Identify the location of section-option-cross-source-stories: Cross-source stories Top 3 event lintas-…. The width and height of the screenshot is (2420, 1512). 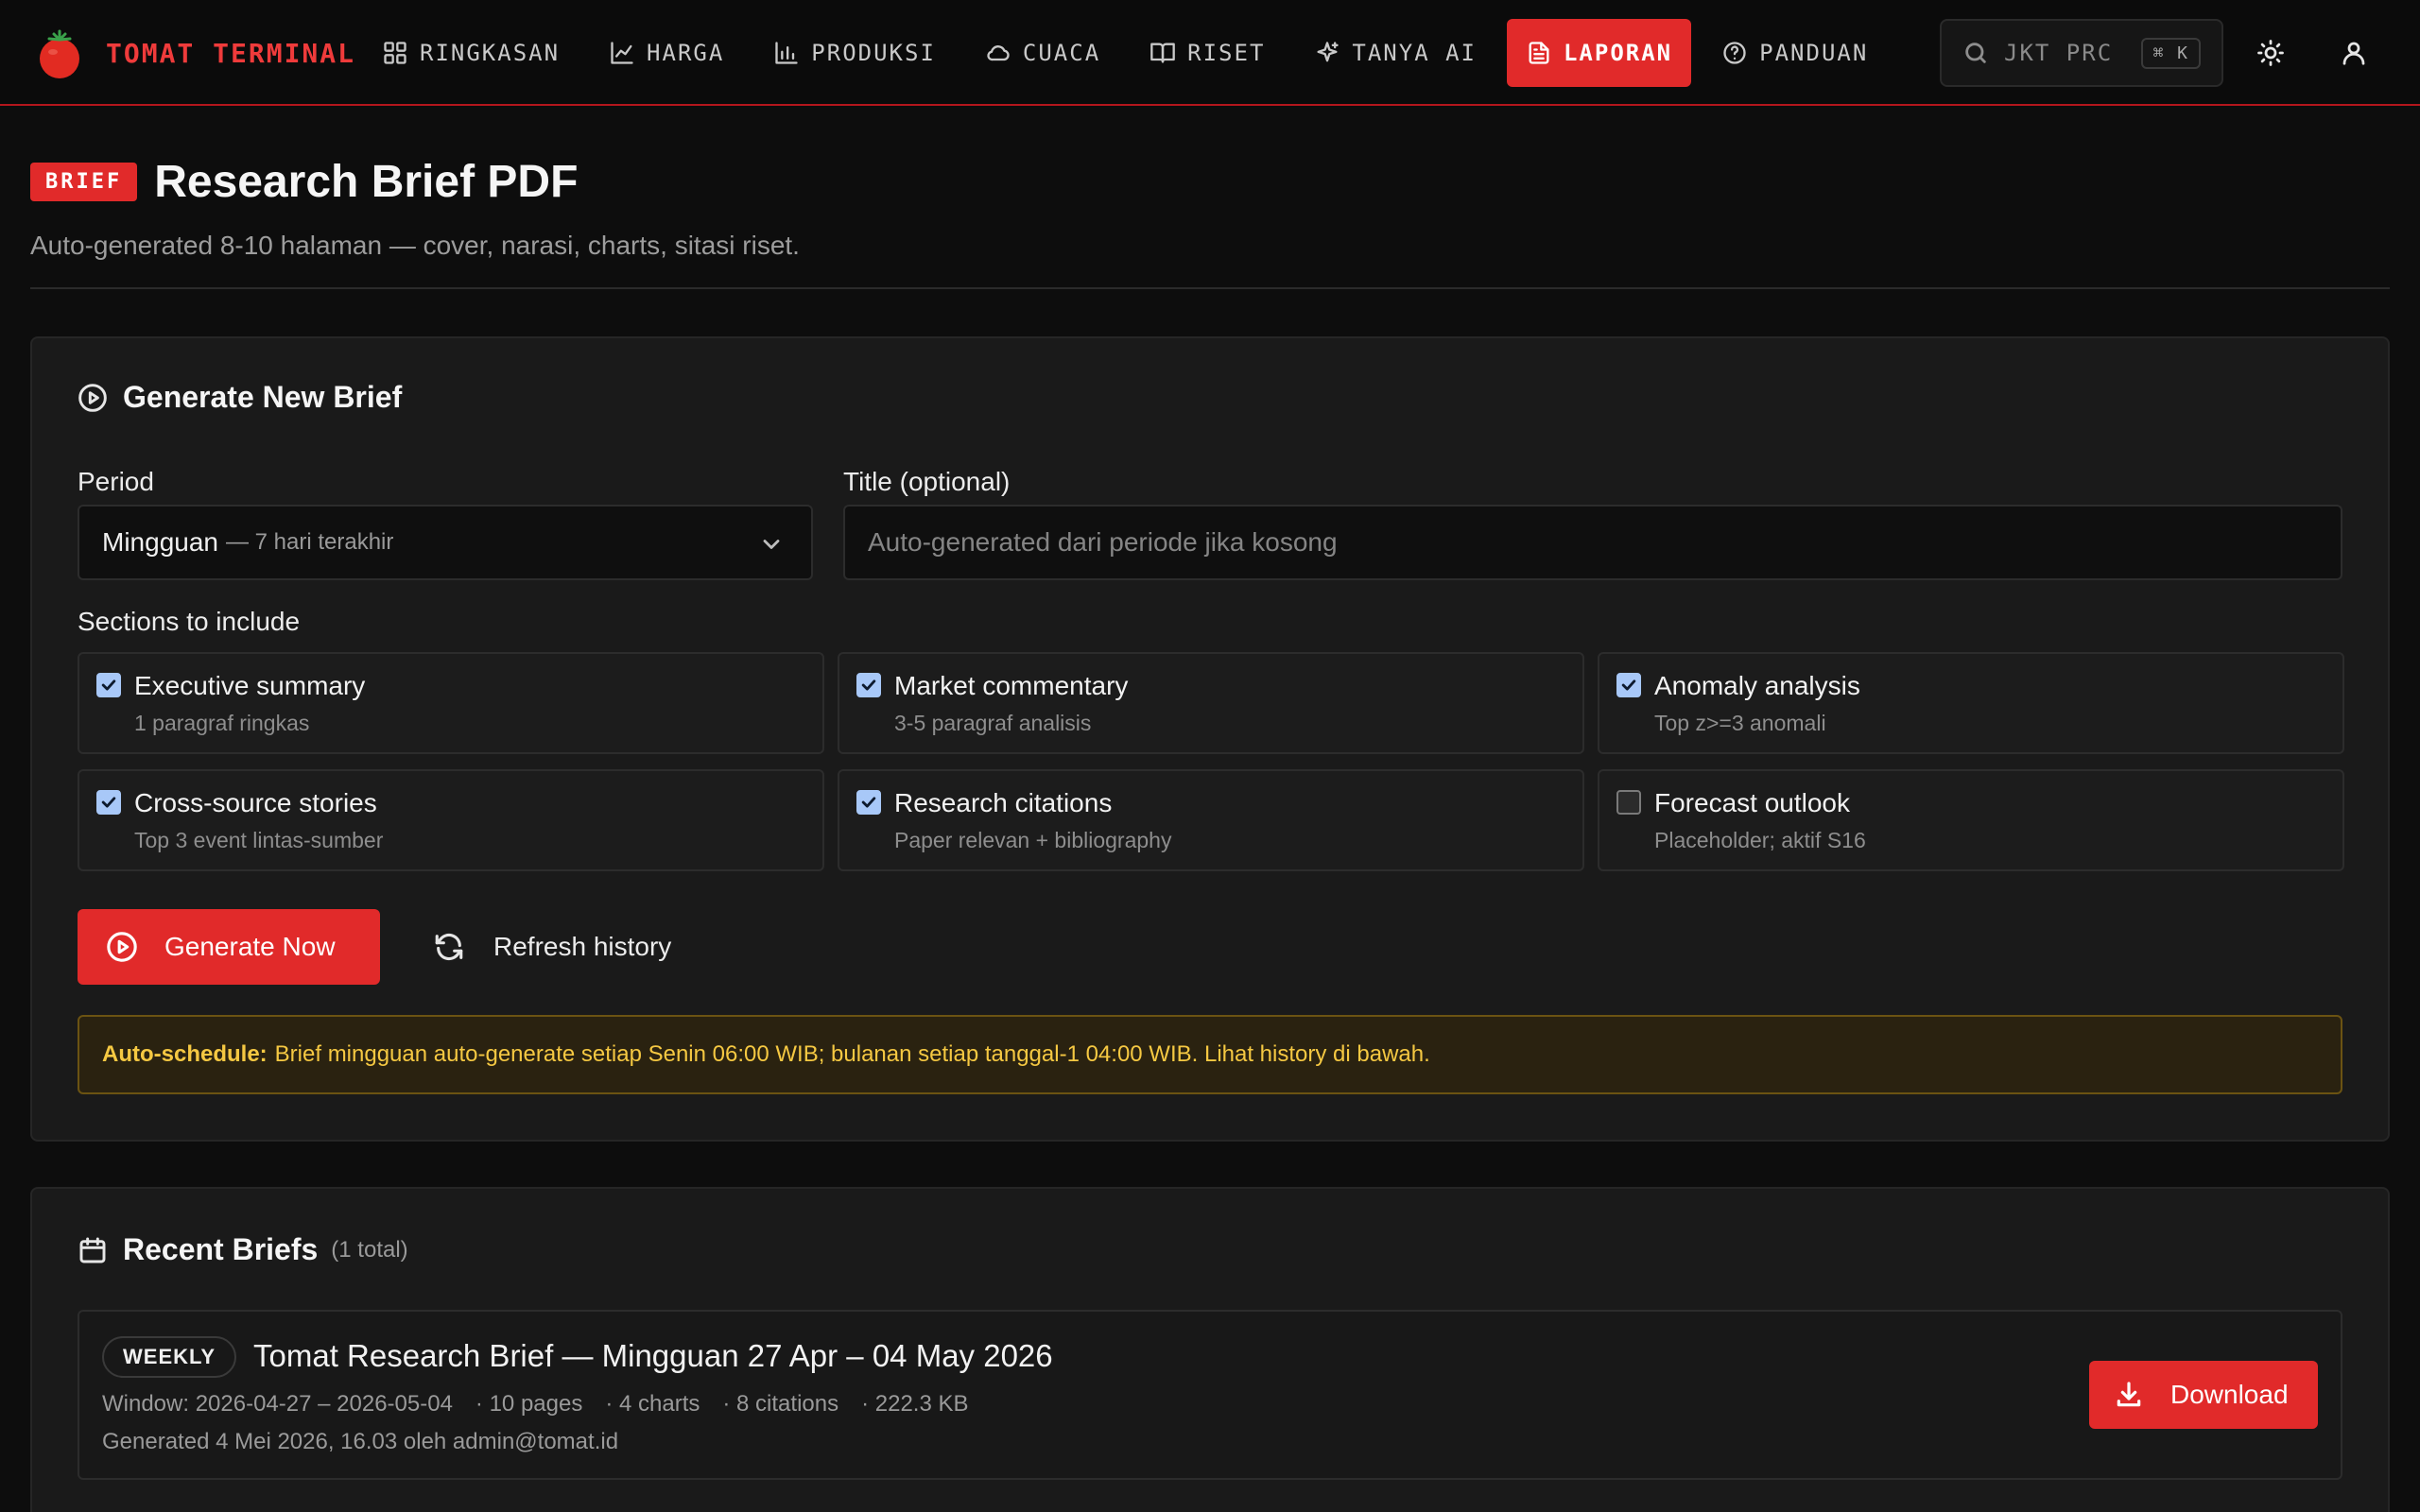
(451, 820).